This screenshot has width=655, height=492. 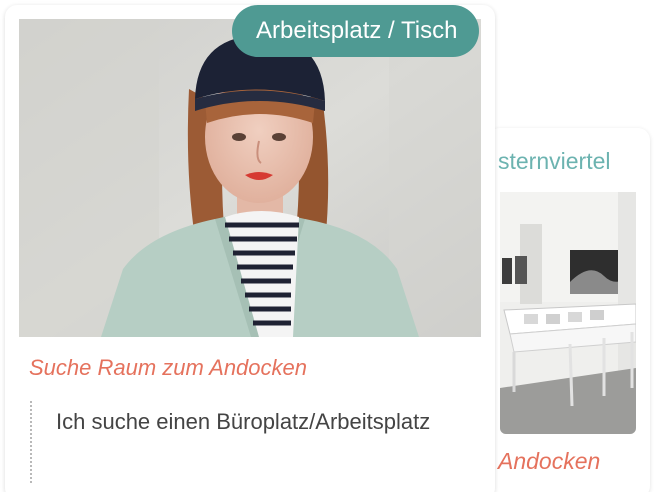 What do you see at coordinates (168, 367) in the screenshot?
I see `listing-card-subtitle: Suche Raum zum Andocken` at bounding box center [168, 367].